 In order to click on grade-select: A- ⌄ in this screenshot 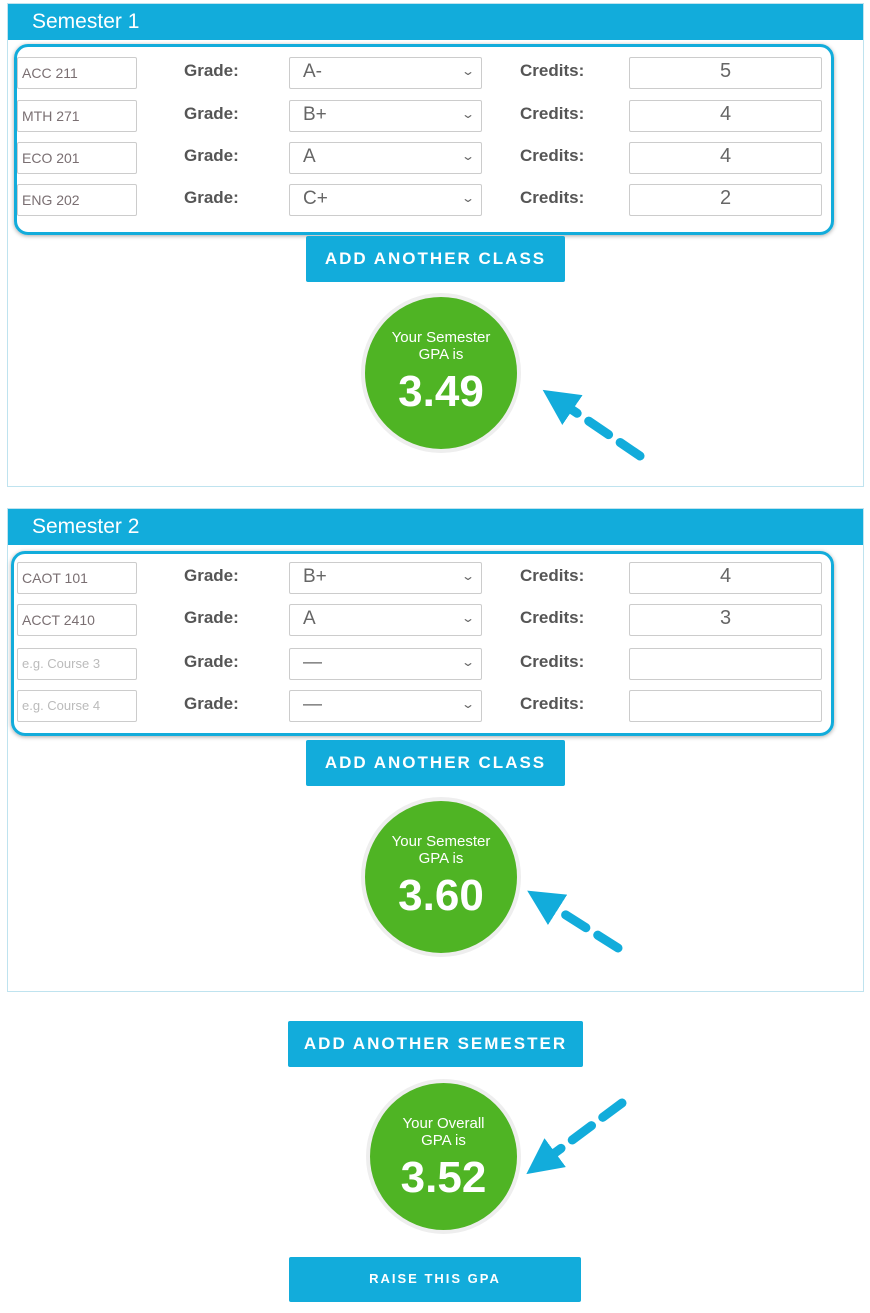, I will do `click(385, 73)`.